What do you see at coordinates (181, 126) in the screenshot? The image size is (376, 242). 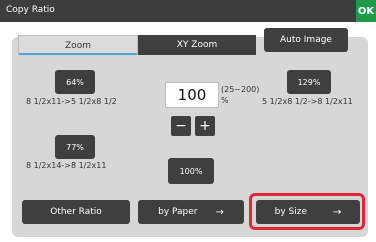 I see `minus-button: −` at bounding box center [181, 126].